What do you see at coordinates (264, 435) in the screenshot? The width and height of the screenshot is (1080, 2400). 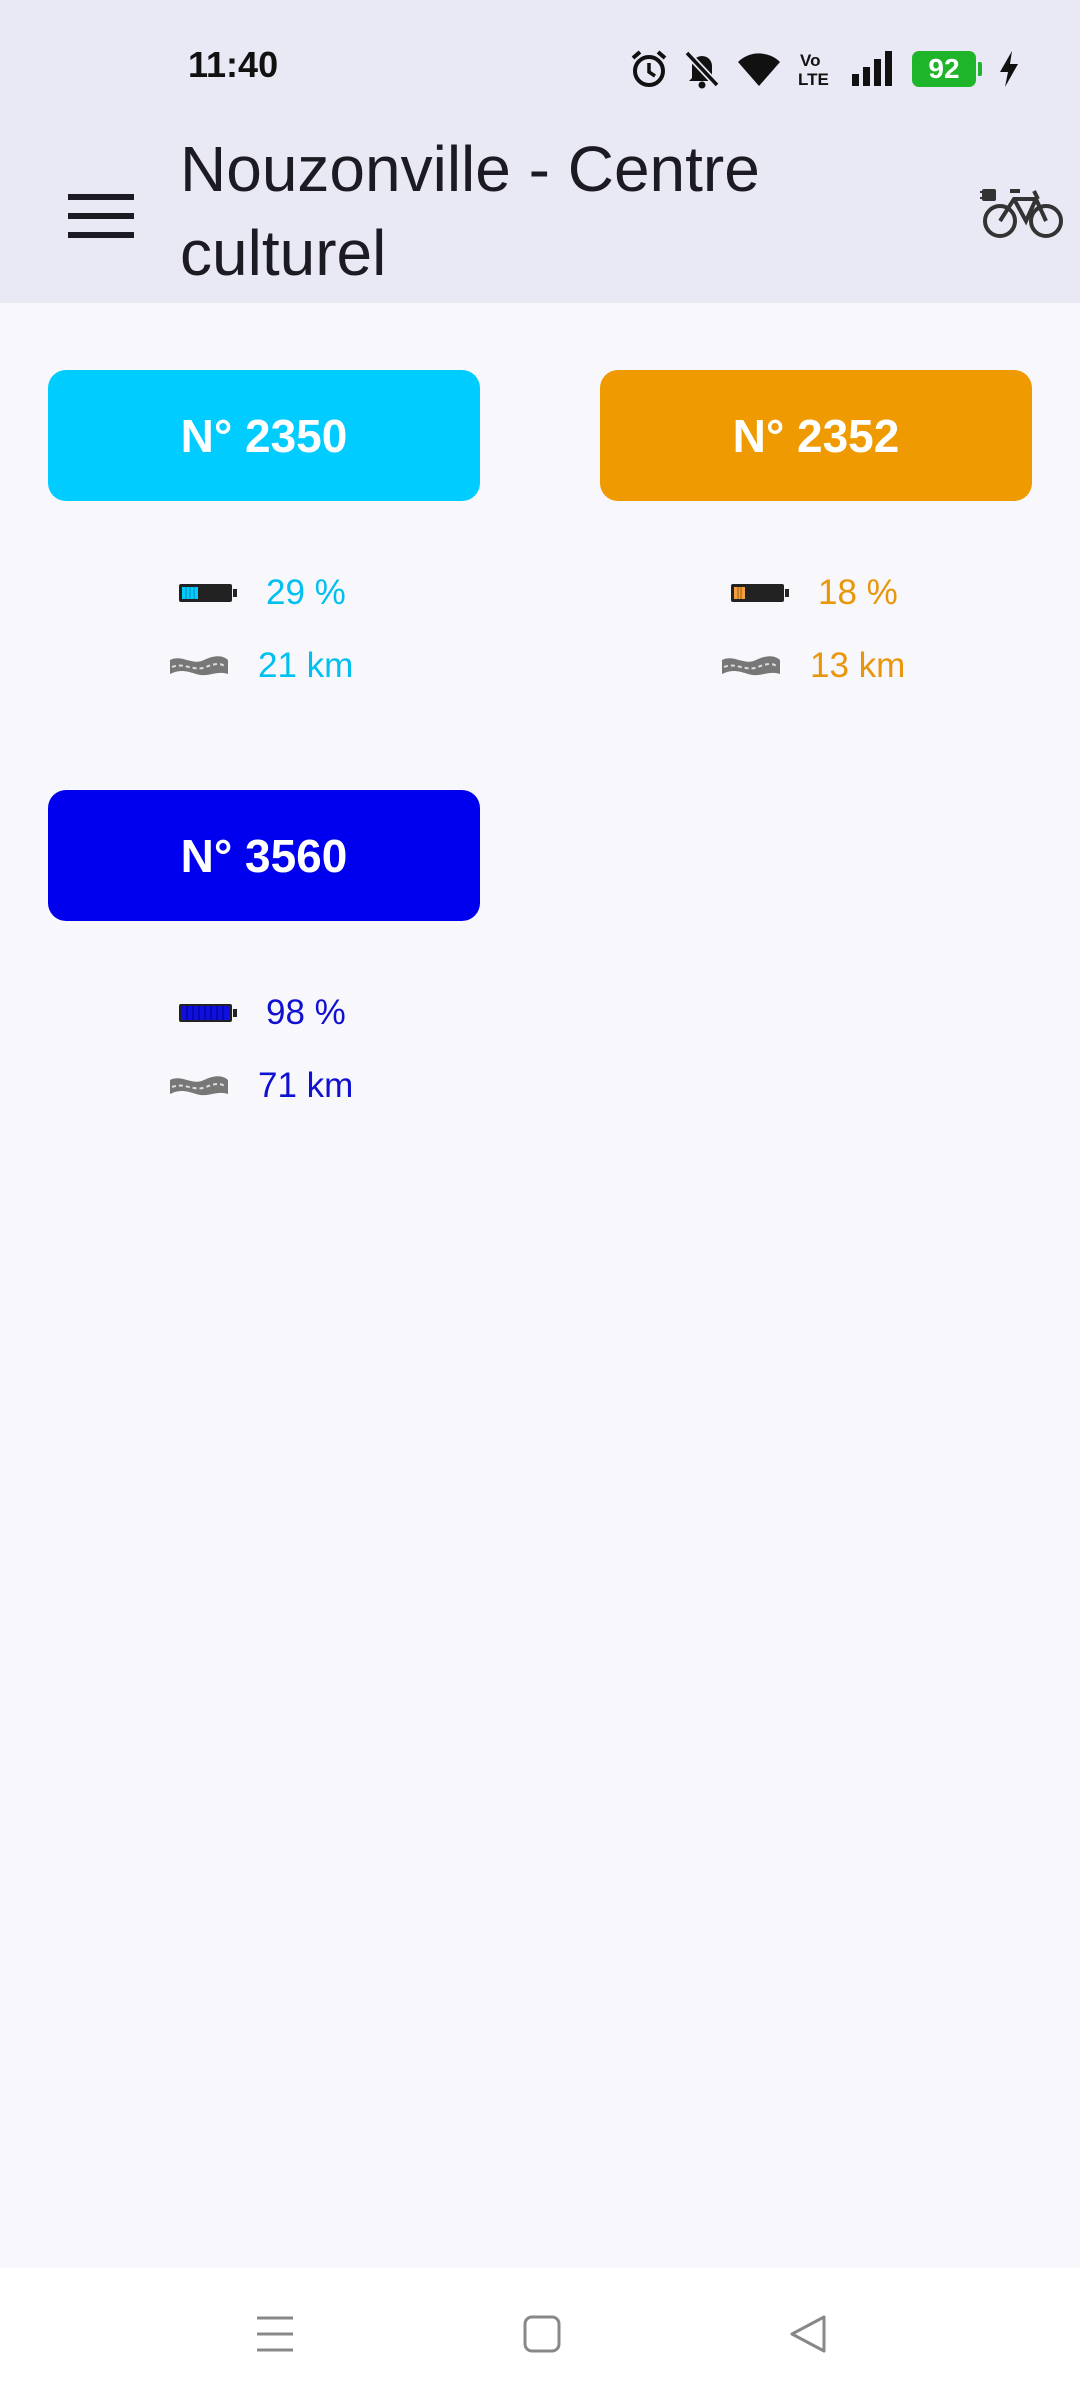 I see `bike-button-2350: N° 2350` at bounding box center [264, 435].